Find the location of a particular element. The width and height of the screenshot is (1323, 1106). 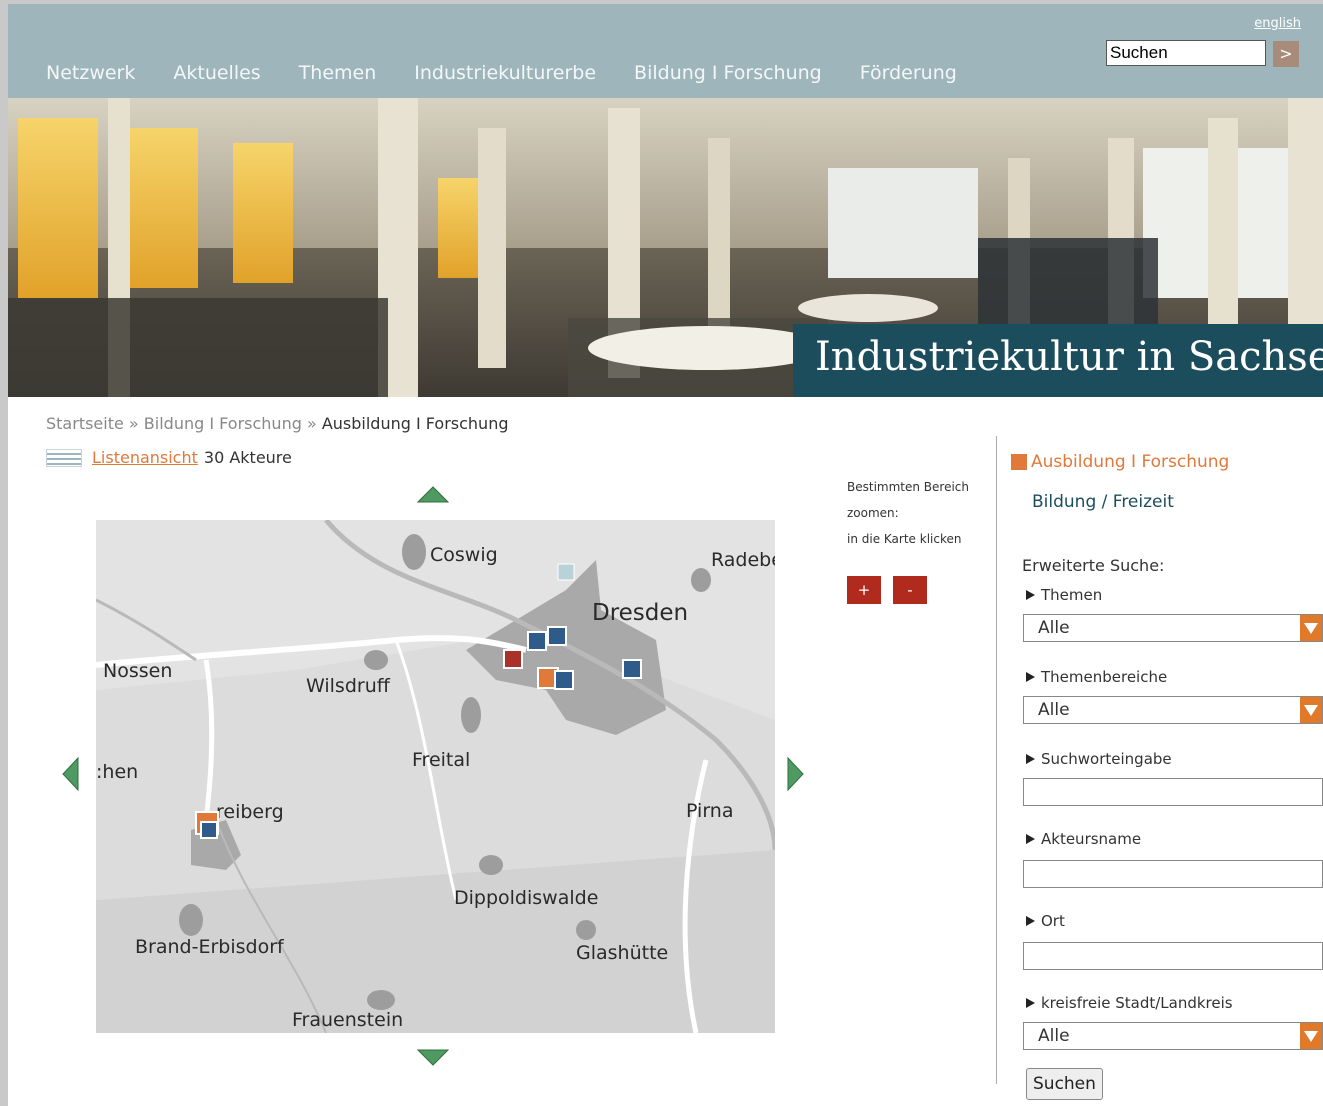

themenbereiche-select: Alle is located at coordinates (1173, 710).